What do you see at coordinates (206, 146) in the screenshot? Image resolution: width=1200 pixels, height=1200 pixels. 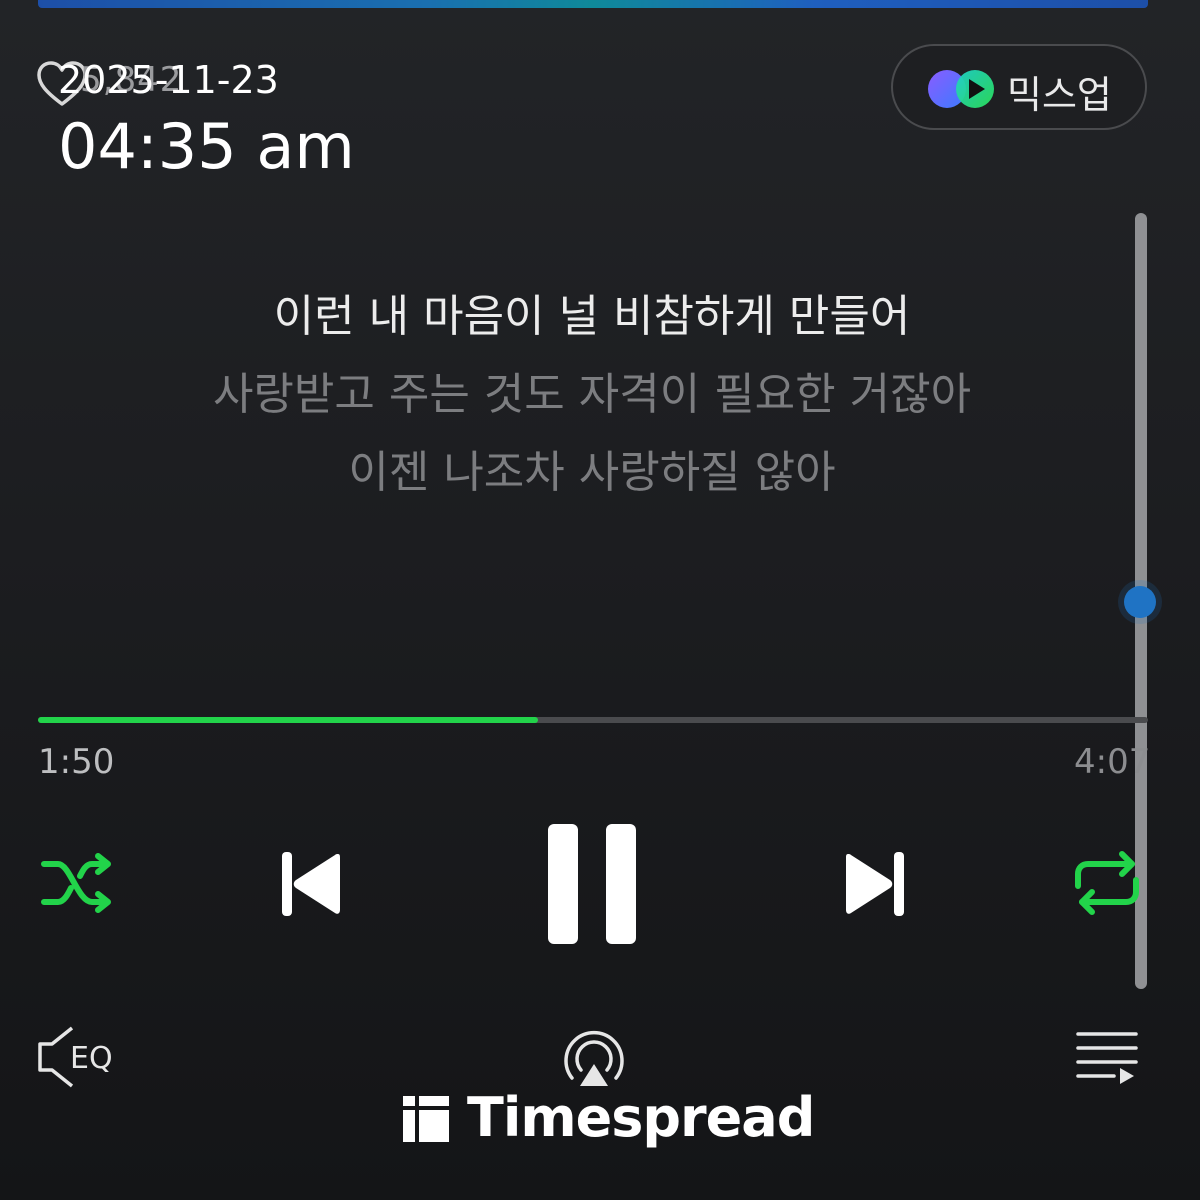 I see `timestamp-time: 04:35 am` at bounding box center [206, 146].